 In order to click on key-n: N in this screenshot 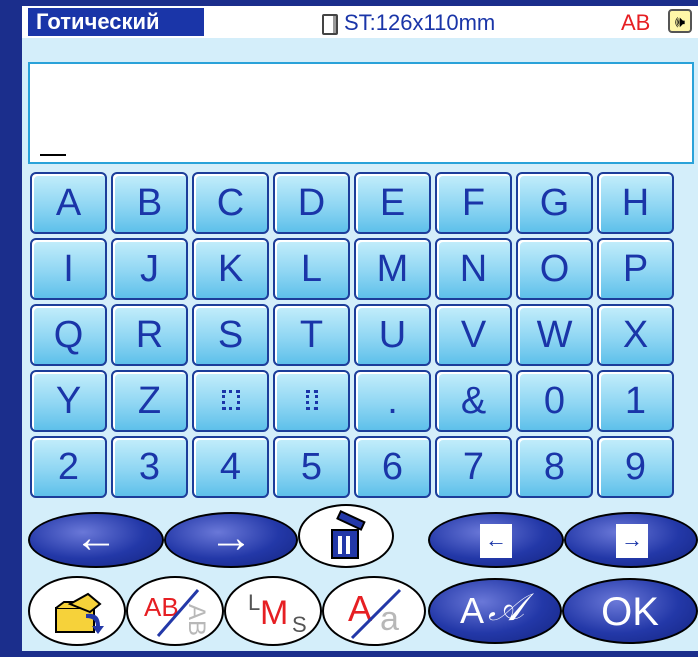, I will do `click(473, 269)`.